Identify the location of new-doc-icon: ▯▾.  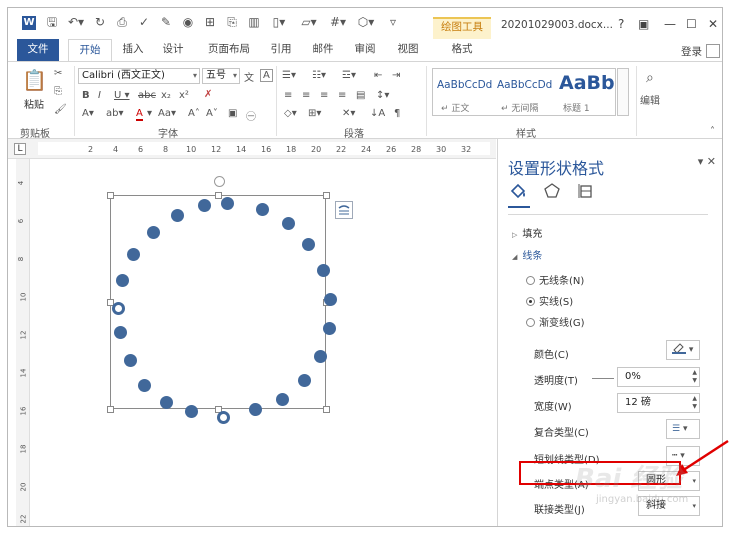
(279, 22).